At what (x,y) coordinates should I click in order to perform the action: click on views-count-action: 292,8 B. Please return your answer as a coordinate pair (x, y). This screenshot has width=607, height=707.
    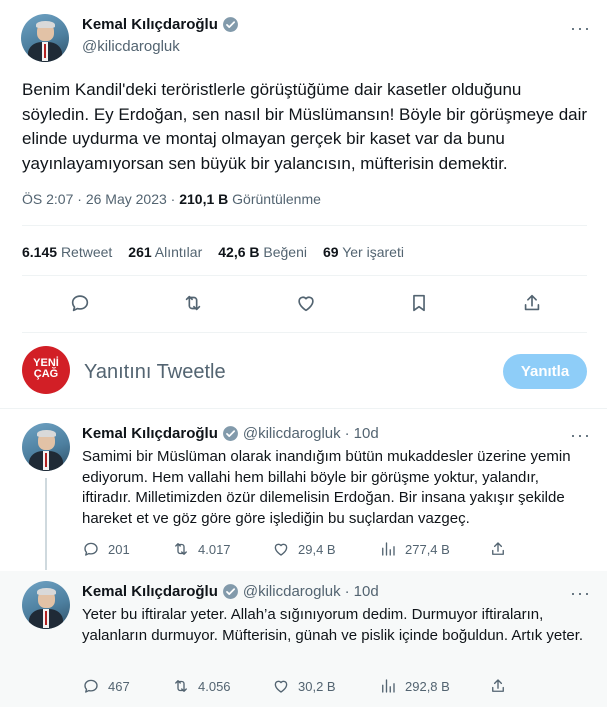
    Looking at the image, I should click on (414, 686).